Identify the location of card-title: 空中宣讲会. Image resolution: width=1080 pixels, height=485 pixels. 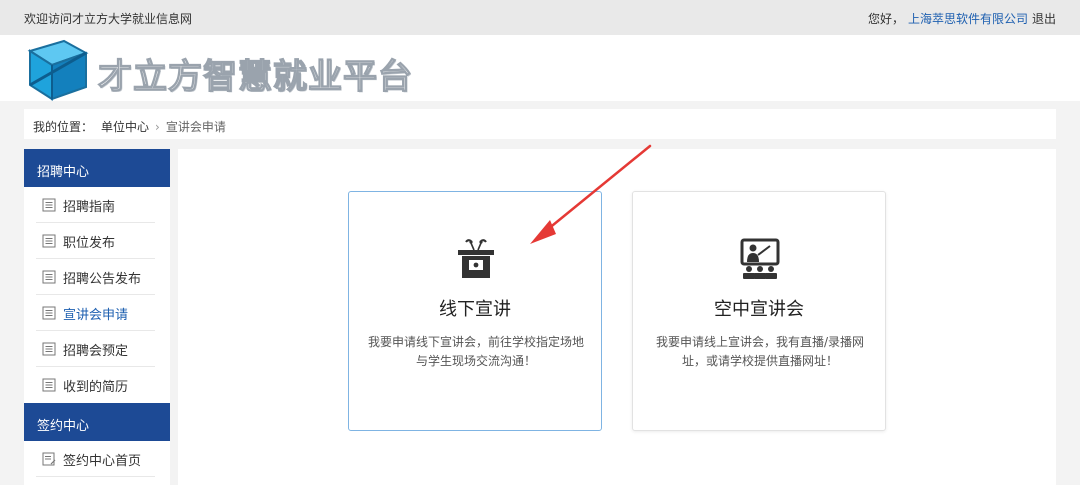
(759, 309).